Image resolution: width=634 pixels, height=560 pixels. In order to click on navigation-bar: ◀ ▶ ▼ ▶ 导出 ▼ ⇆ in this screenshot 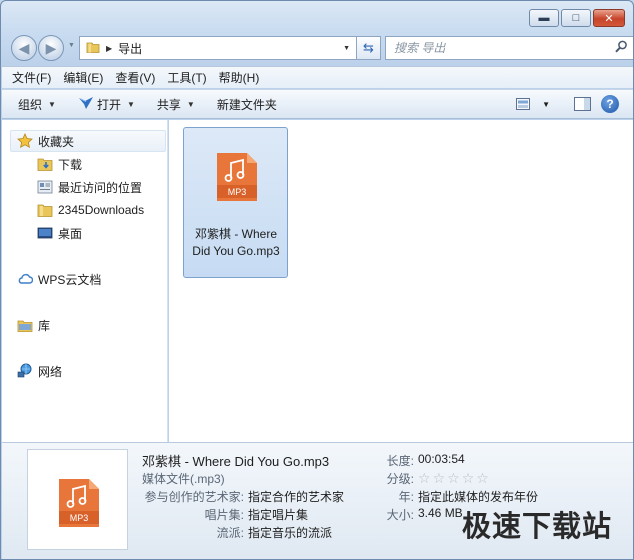, I will do `click(321, 47)`.